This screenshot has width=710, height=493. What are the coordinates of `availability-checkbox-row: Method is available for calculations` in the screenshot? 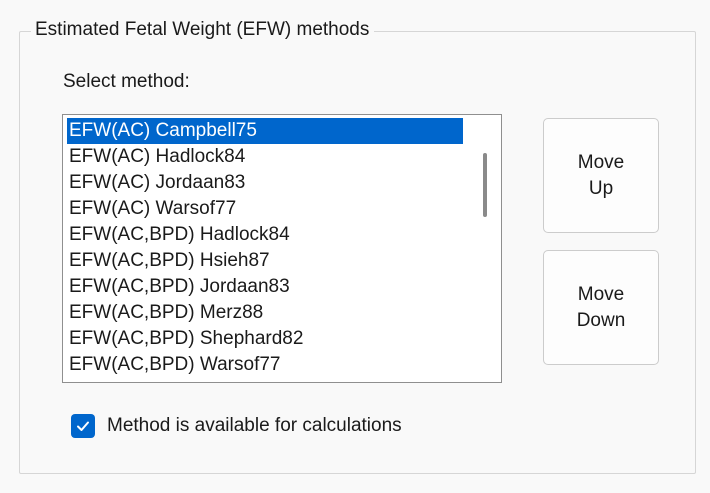 It's located at (236, 426).